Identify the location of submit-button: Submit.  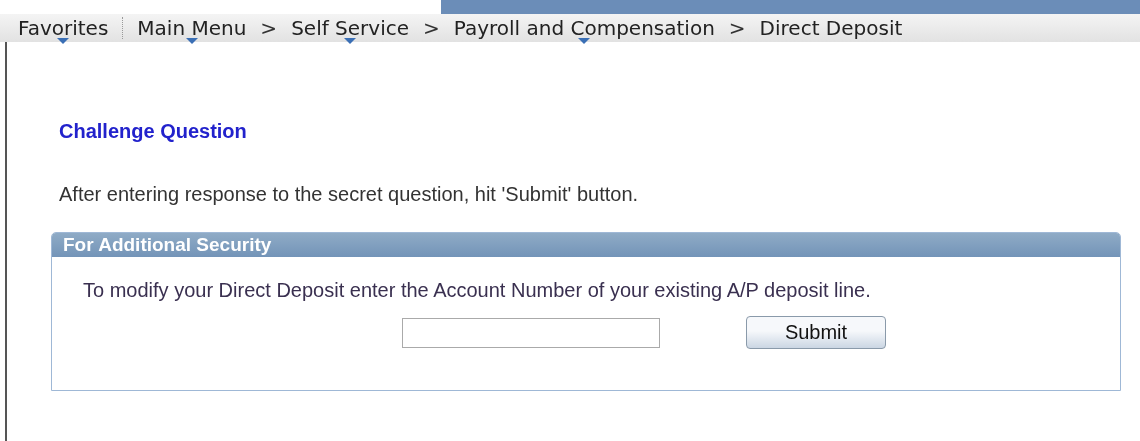
(816, 332).